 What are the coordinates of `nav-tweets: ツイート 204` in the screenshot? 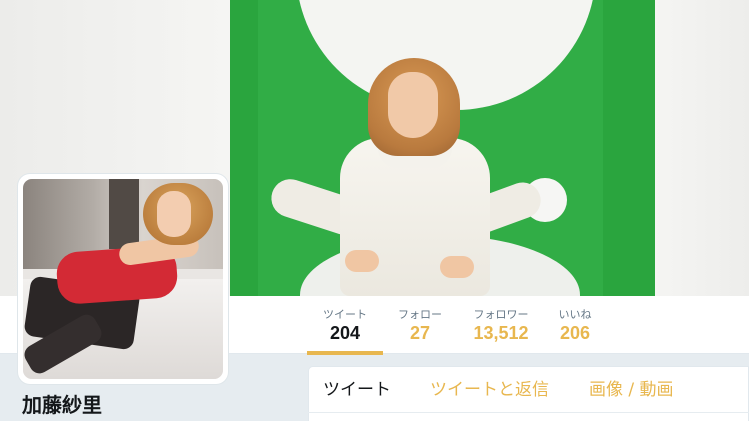 It's located at (345, 330).